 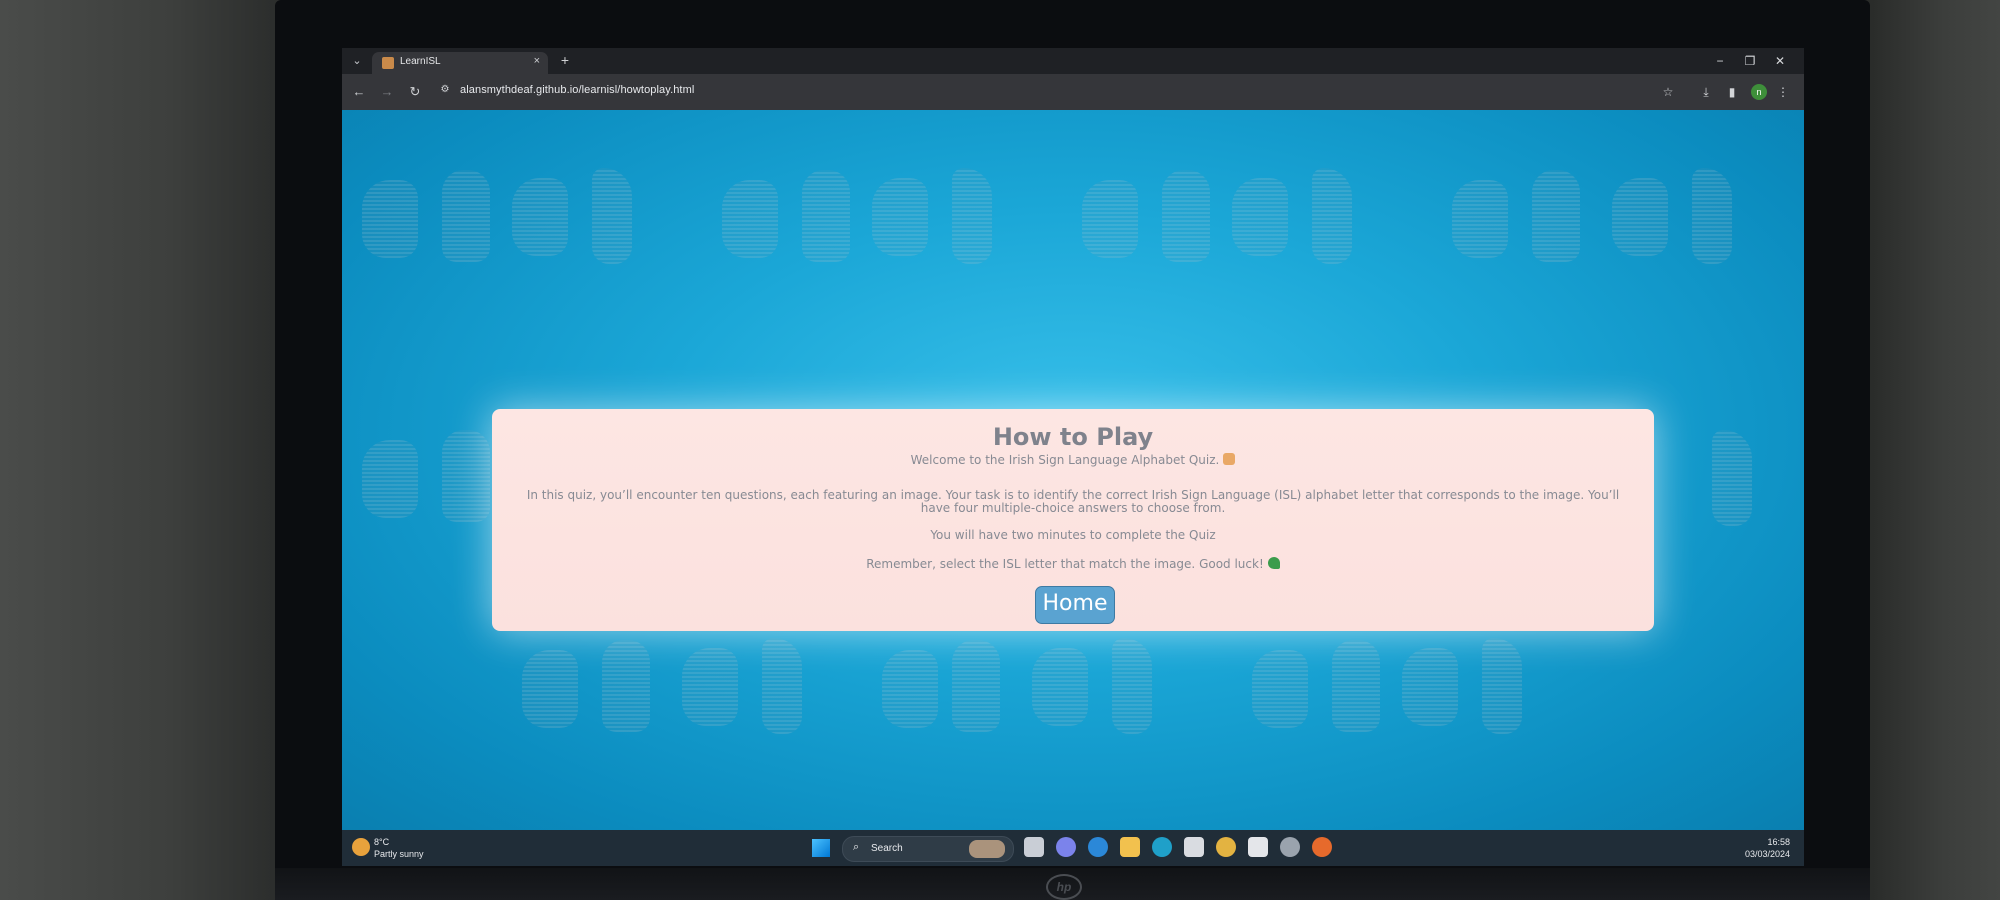 What do you see at coordinates (415, 92) in the screenshot?
I see `reload-button: ↻` at bounding box center [415, 92].